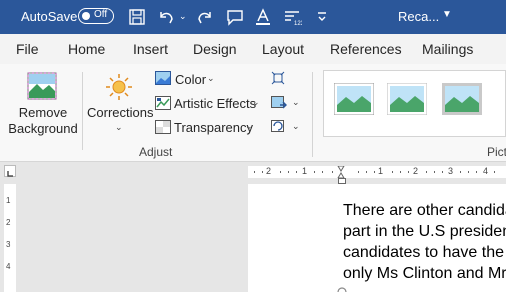 This screenshot has width=506, height=292. What do you see at coordinates (156, 152) in the screenshot?
I see `adjust-group-label: Adjust` at bounding box center [156, 152].